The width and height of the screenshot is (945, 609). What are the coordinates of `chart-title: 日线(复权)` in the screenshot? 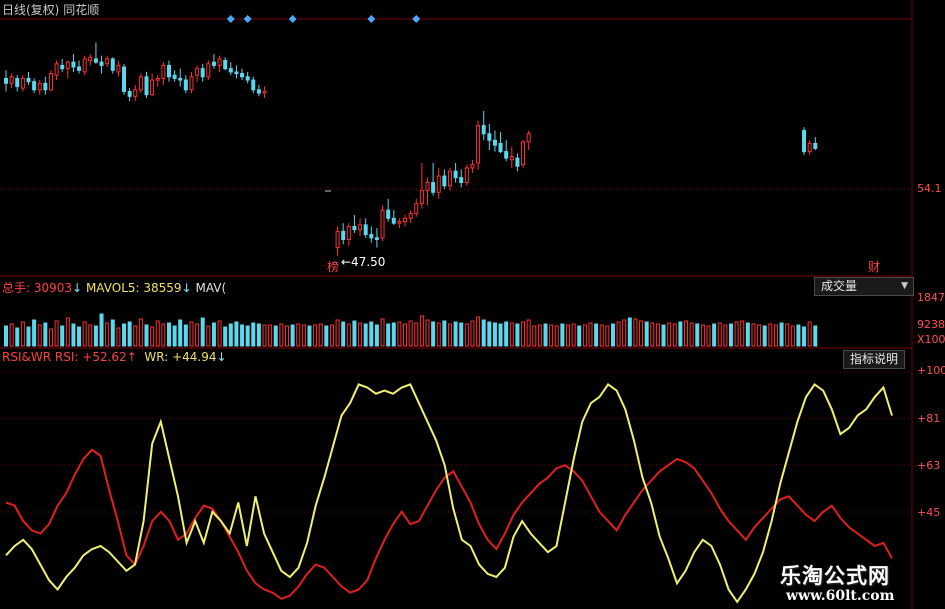 It's located at (30, 10).